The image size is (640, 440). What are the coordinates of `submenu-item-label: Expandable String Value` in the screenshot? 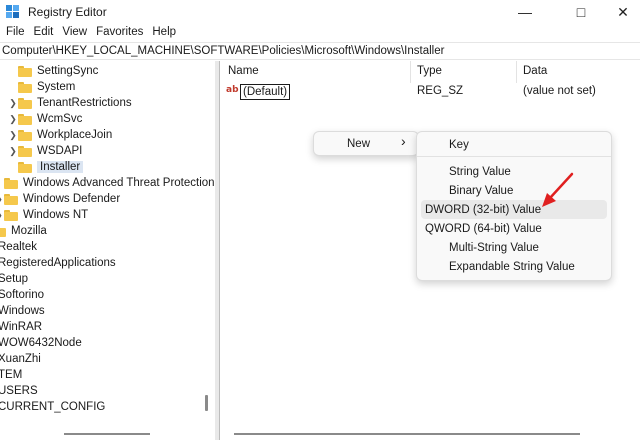 It's located at (512, 266).